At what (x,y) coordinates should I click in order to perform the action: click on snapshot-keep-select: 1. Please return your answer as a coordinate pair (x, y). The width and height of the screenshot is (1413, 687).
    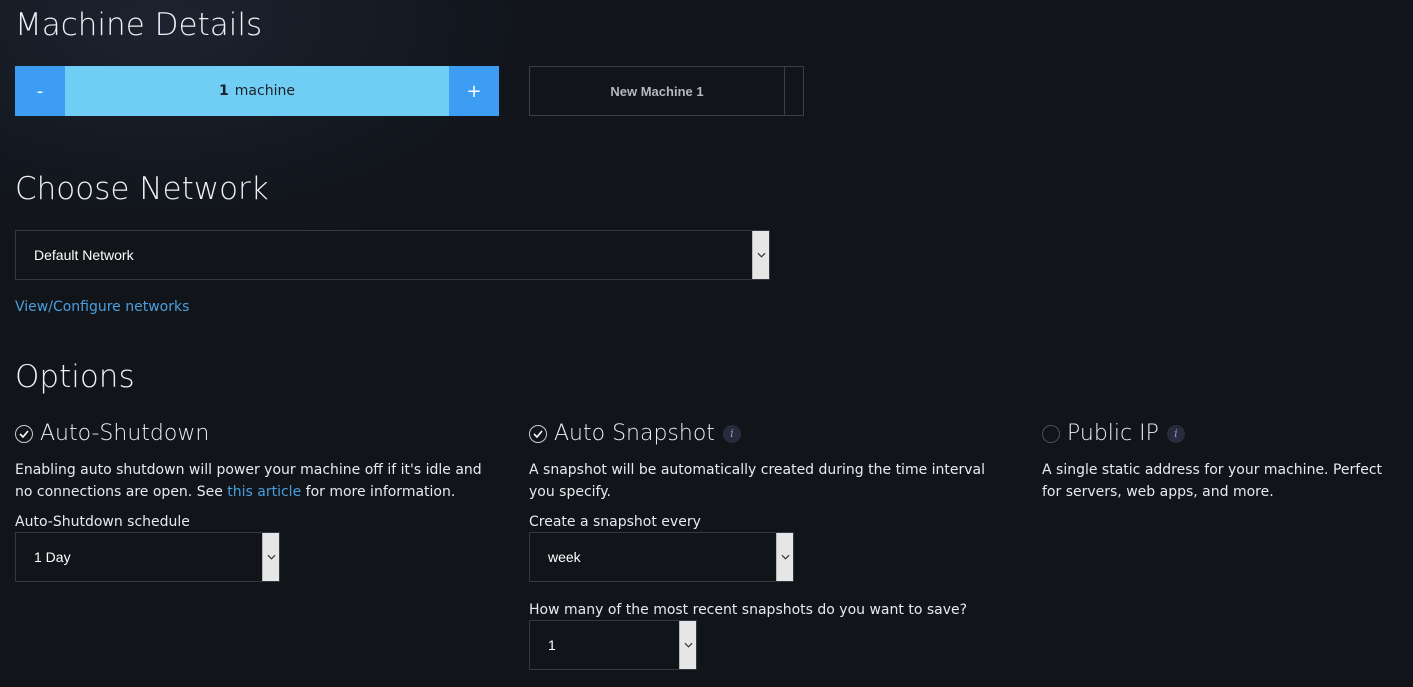
    Looking at the image, I should click on (613, 645).